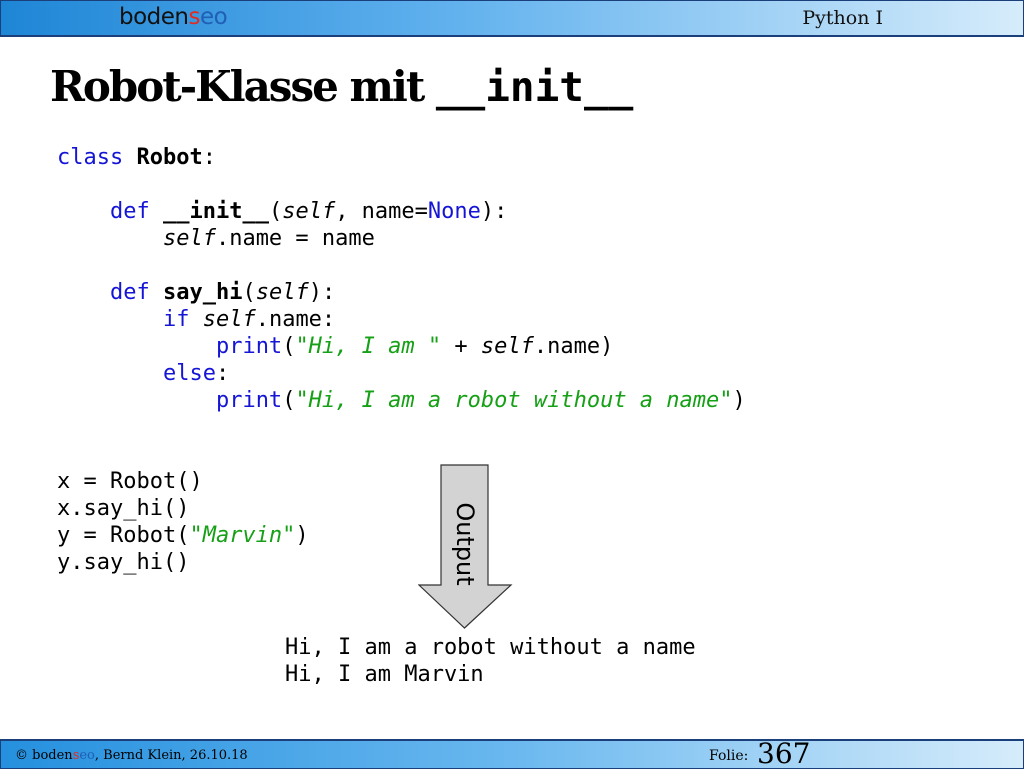  I want to click on output-line-2: Hi, I am Marvin, so click(384, 674).